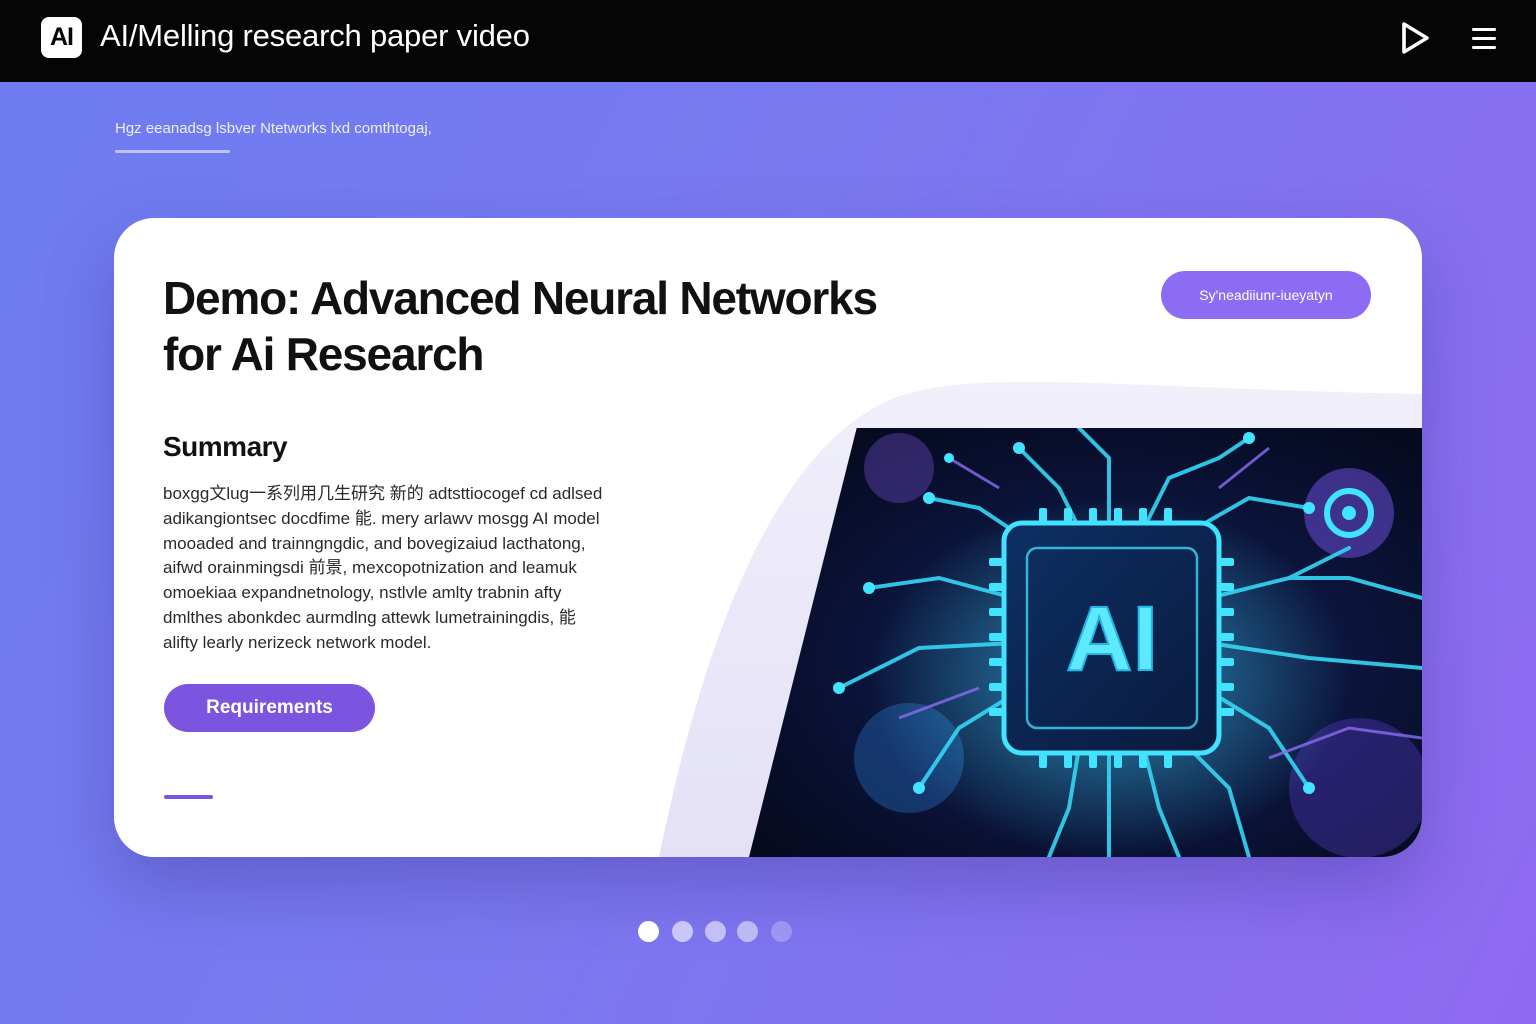  What do you see at coordinates (1266, 295) in the screenshot?
I see `top-action-button: Sy'neadiiunr-iueyatyn` at bounding box center [1266, 295].